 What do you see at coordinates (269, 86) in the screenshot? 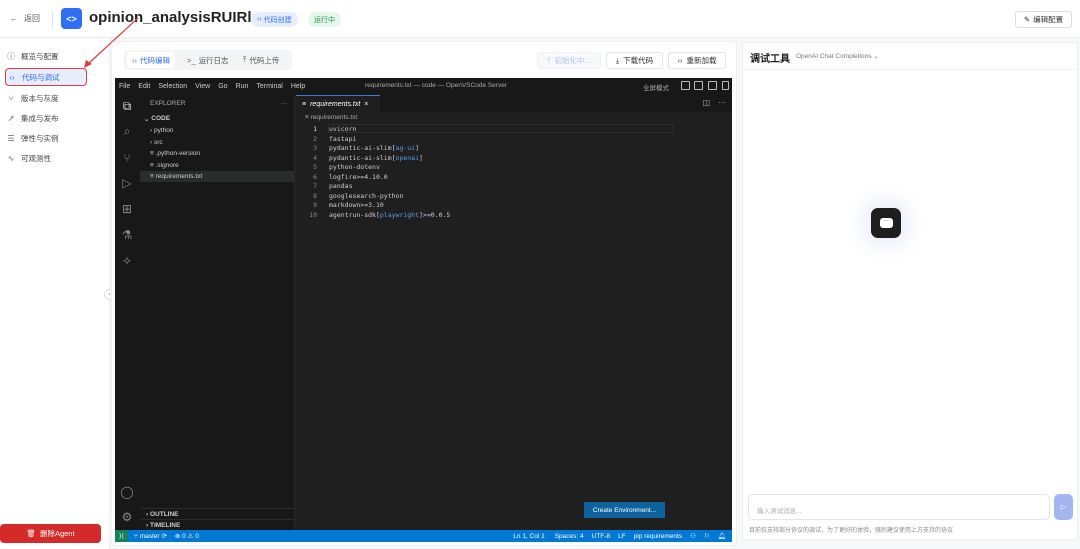
I see `menu-terminal: Terminal` at bounding box center [269, 86].